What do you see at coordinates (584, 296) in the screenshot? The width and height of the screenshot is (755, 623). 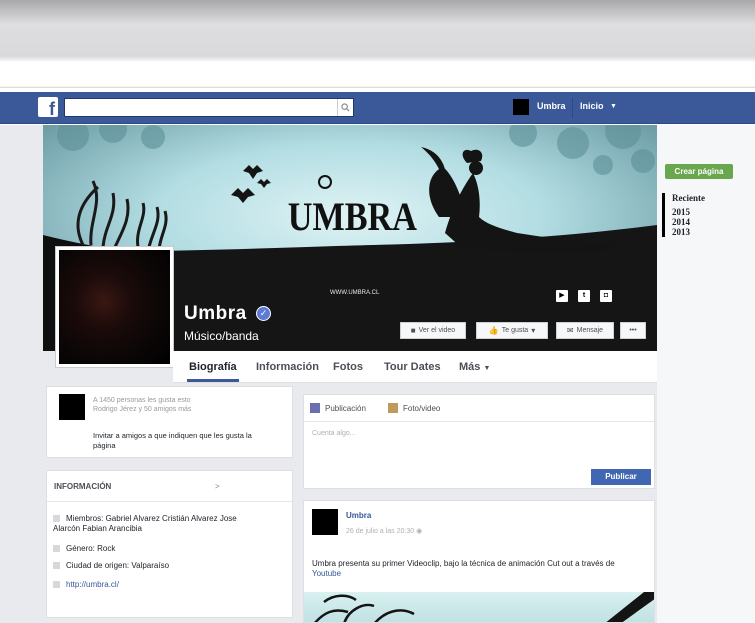 I see `twitter-icon: t` at bounding box center [584, 296].